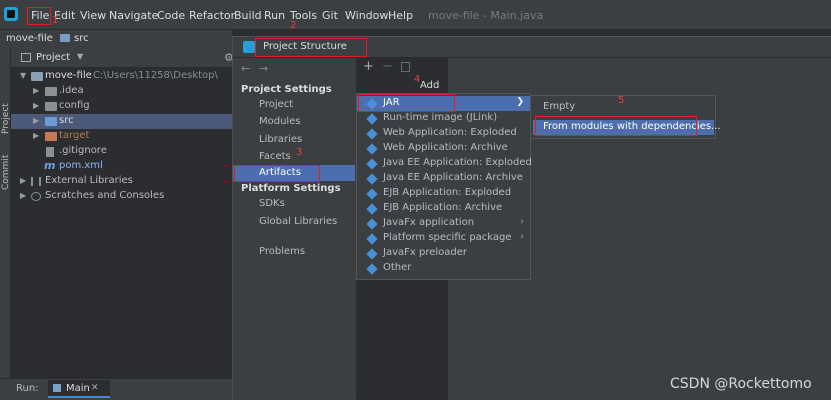  Describe the element at coordinates (280, 121) in the screenshot. I see `nav-modules: Modules` at that location.